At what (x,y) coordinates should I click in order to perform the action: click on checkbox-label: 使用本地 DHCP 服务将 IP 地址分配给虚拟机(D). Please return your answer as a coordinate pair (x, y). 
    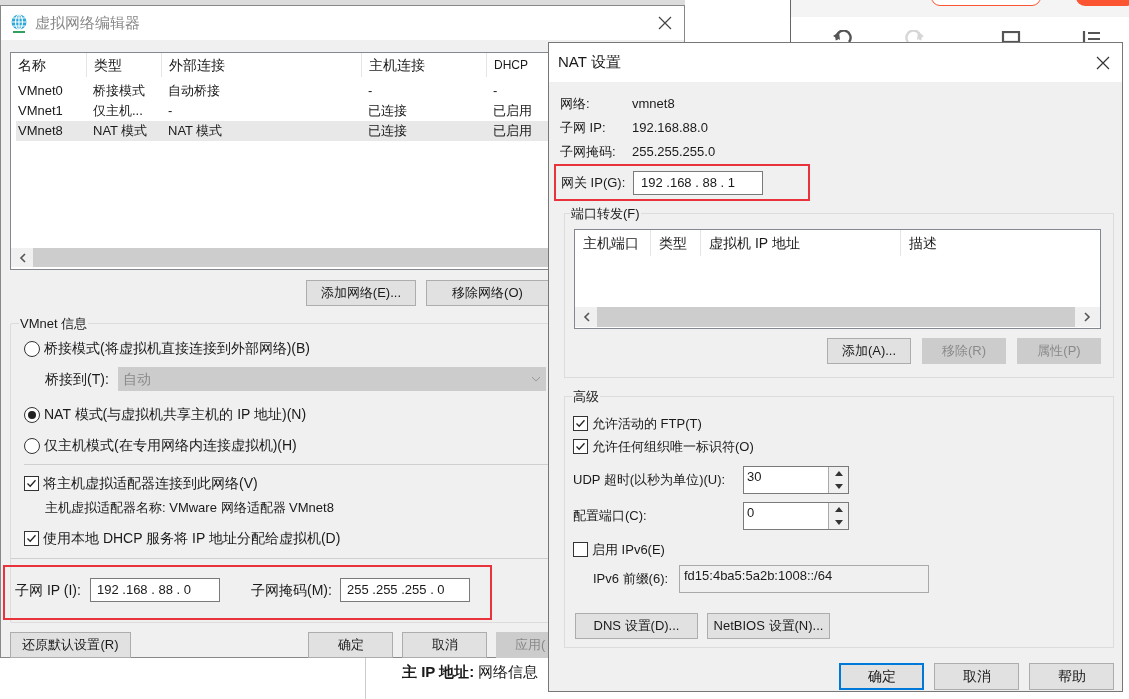
    Looking at the image, I should click on (192, 538).